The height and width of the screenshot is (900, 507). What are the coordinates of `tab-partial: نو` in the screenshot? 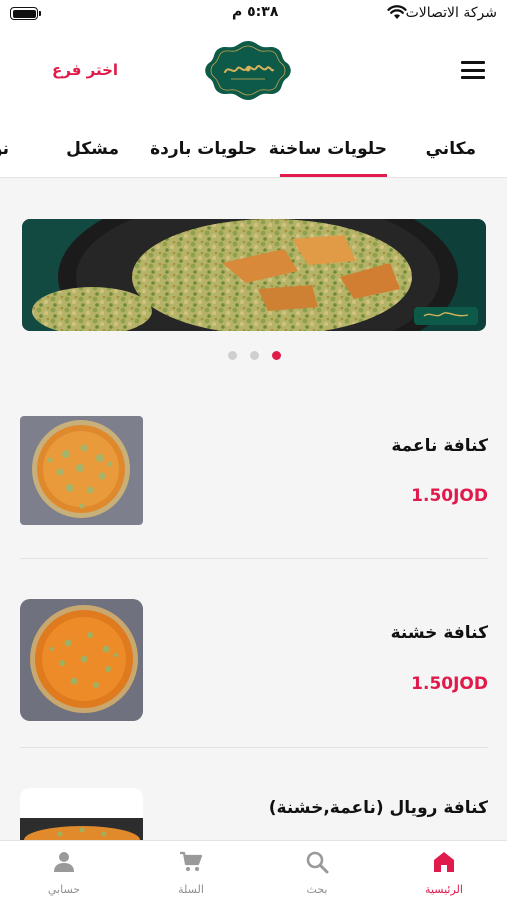 It's located at (4, 149).